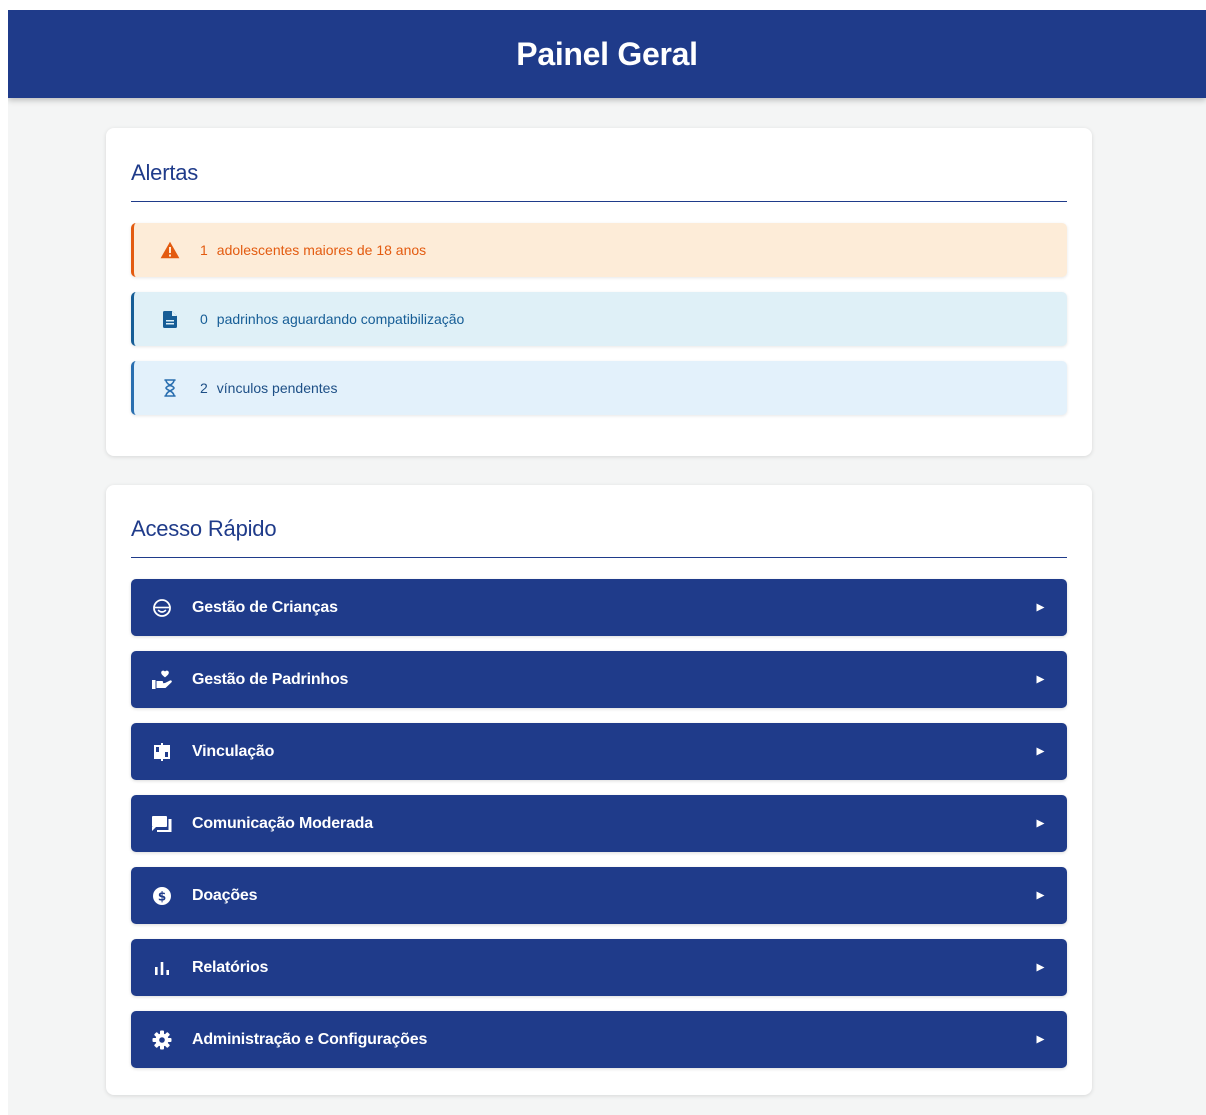 This screenshot has width=1206, height=1115. Describe the element at coordinates (599, 201) in the screenshot. I see `alerts-title-divider` at that location.